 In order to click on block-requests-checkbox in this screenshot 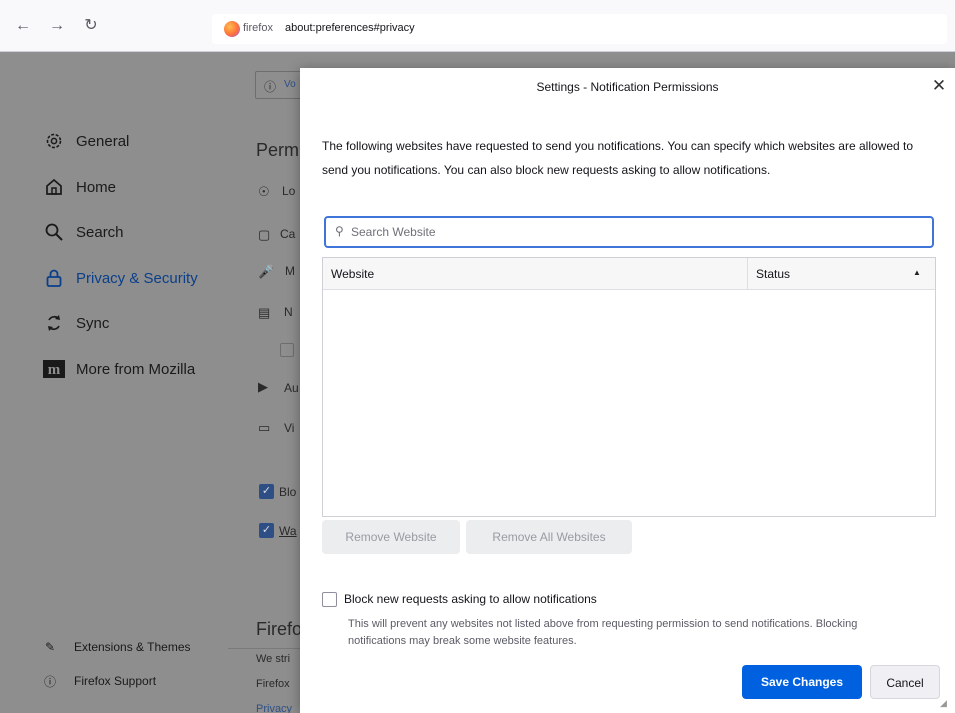, I will do `click(329, 599)`.